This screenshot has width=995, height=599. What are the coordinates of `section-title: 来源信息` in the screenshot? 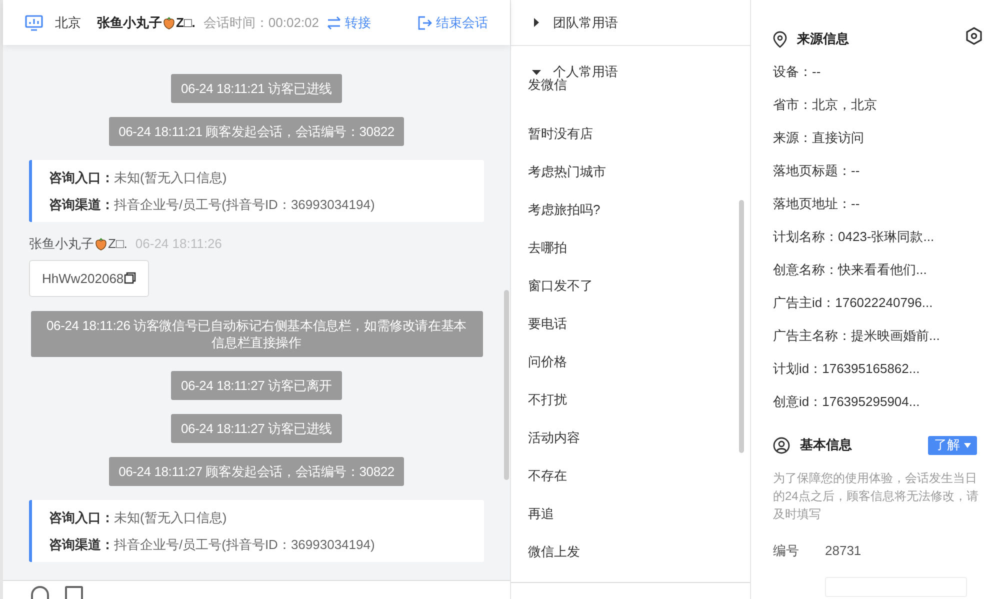 It's located at (823, 39).